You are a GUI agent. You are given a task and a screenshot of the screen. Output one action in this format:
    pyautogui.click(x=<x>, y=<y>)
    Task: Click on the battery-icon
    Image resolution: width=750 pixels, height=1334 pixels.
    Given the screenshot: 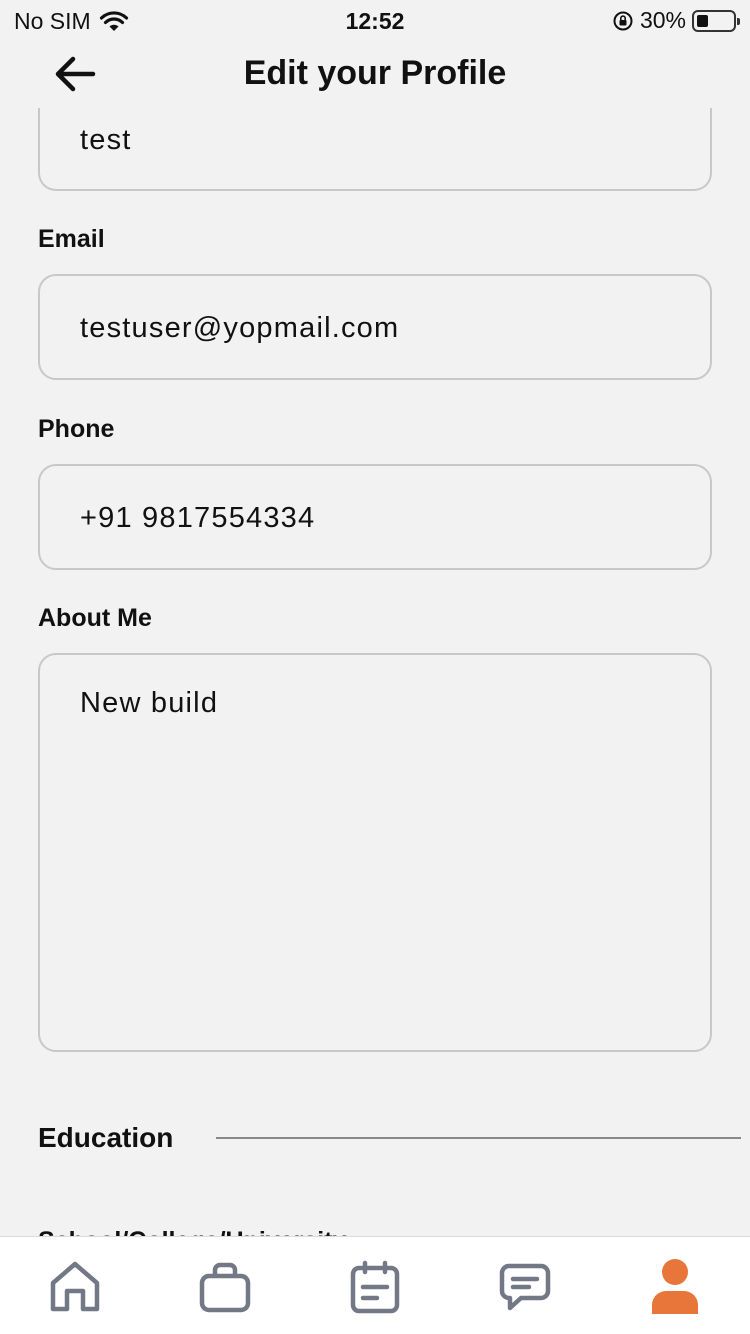 What is the action you would take?
    pyautogui.click(x=716, y=20)
    